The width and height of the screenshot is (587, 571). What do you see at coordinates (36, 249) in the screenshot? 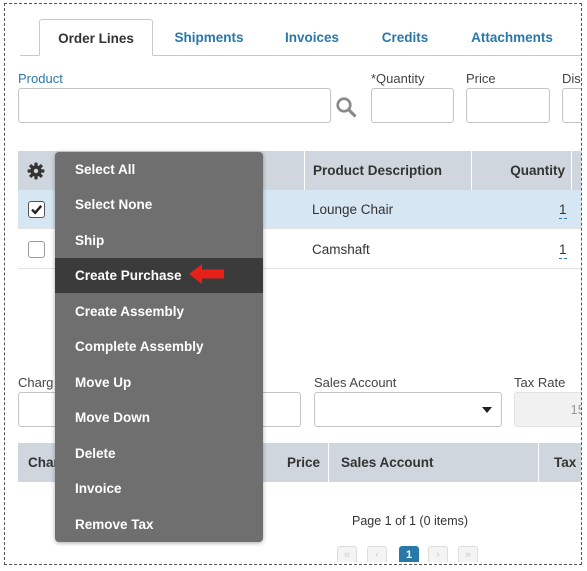
I see `row-checkbox` at bounding box center [36, 249].